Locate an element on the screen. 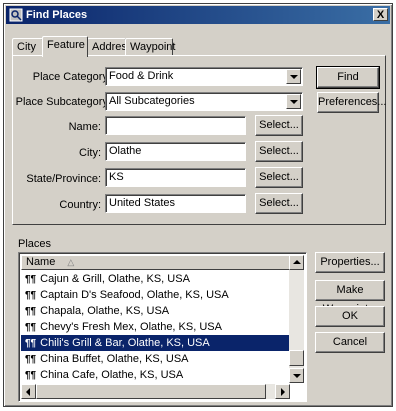 This screenshot has height=411, width=396. list-item: ¶¶ Chapala, Olathe, KS, USA is located at coordinates (156, 311).